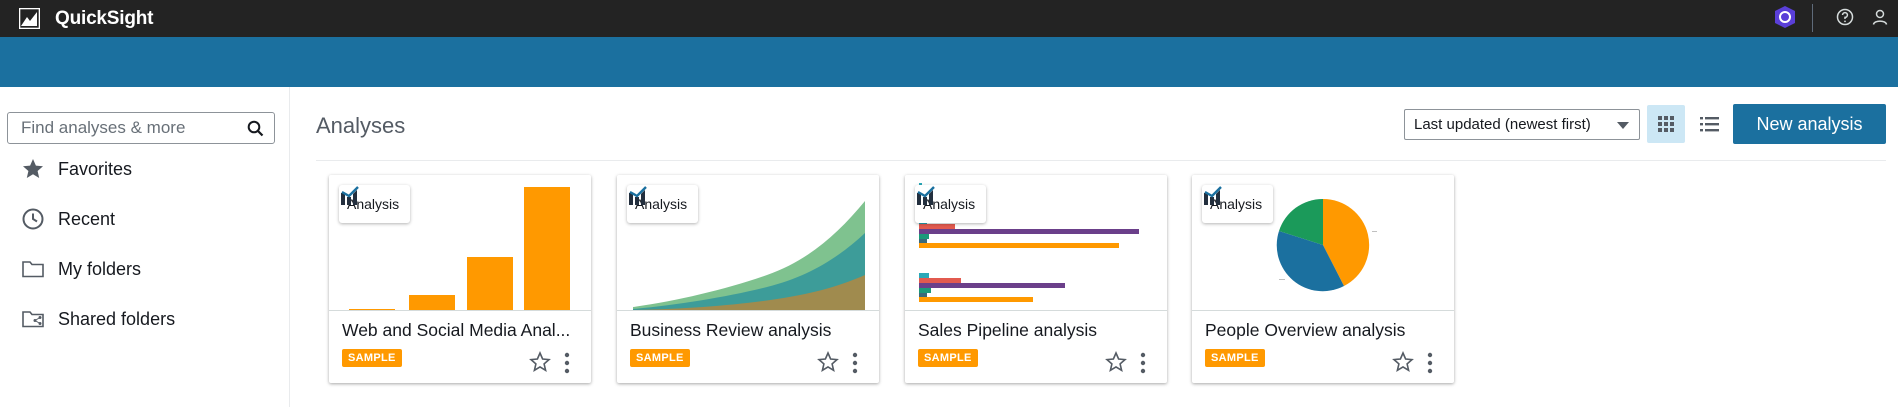 This screenshot has width=1898, height=407. Describe the element at coordinates (144, 219) in the screenshot. I see `sidebar-item-recent: Recent` at that location.